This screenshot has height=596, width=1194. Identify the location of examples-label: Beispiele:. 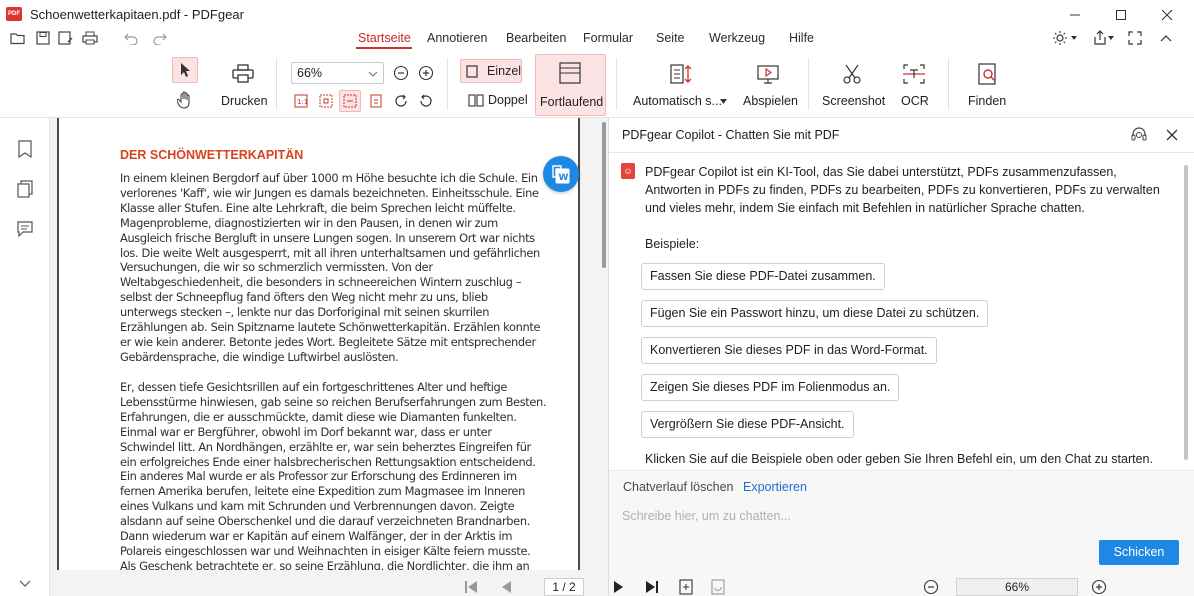
(672, 244).